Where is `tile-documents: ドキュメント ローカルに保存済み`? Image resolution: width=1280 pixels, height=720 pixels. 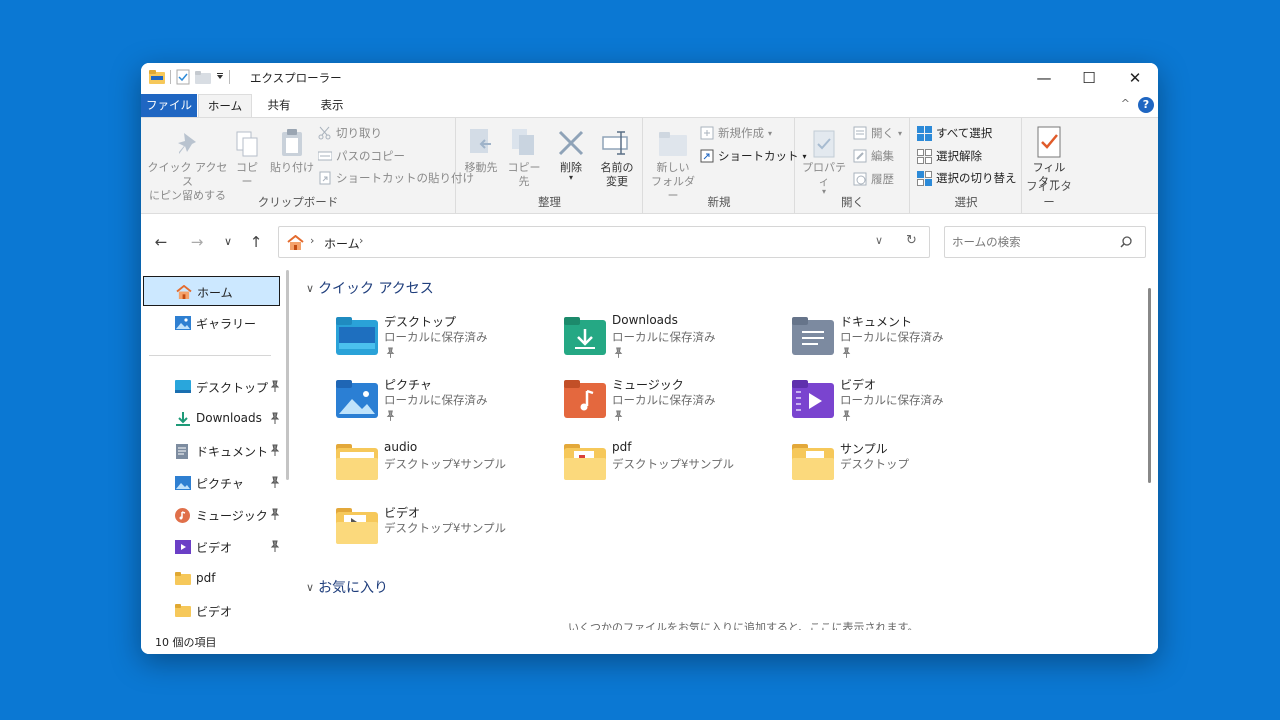 tile-documents: ドキュメント ローカルに保存済み is located at coordinates (897, 339).